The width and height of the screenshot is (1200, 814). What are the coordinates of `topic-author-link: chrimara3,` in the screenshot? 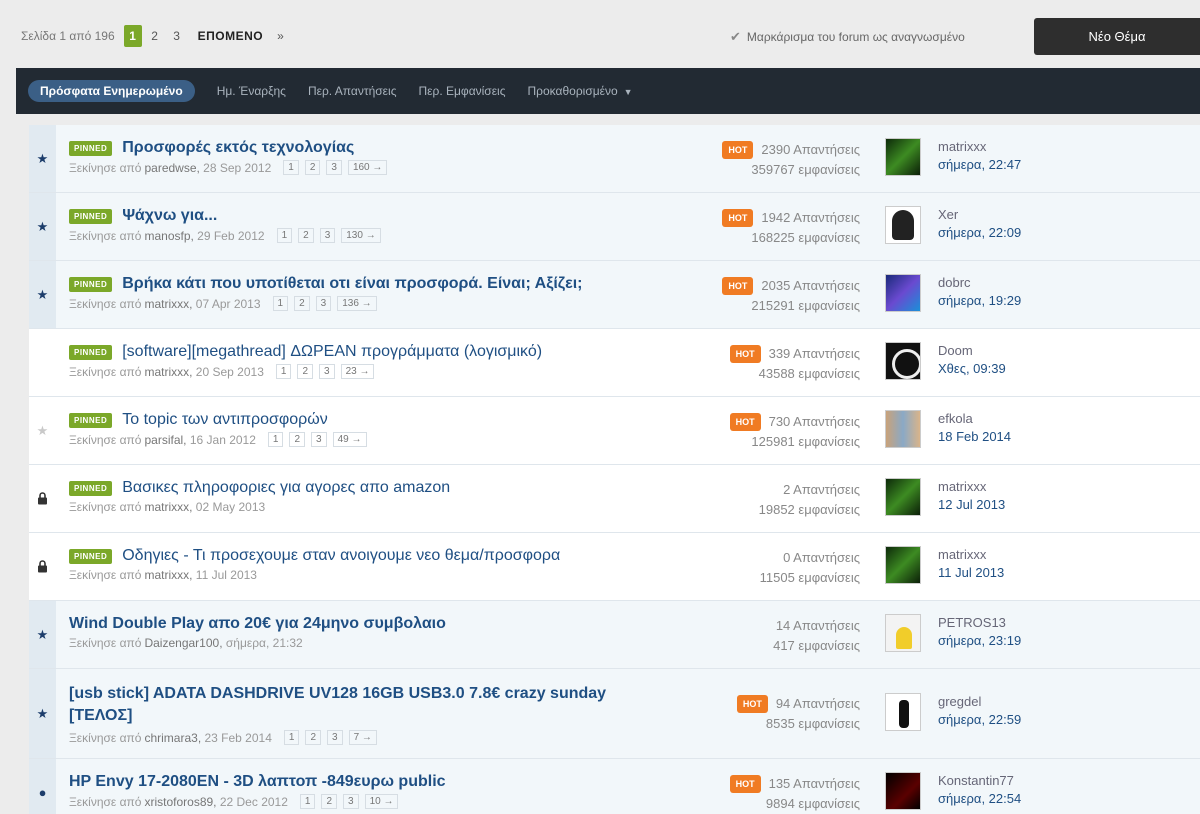 It's located at (172, 738).